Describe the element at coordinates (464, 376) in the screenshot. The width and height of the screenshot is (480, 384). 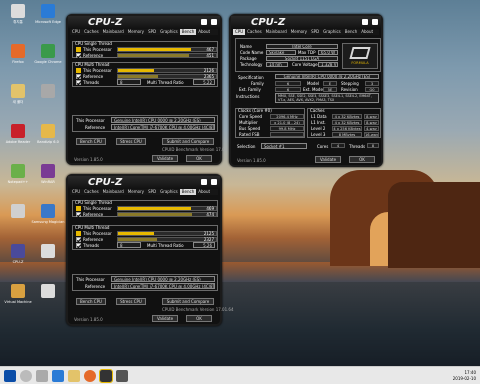
I see `system-clock: 17:40 2019-02-10` at that location.